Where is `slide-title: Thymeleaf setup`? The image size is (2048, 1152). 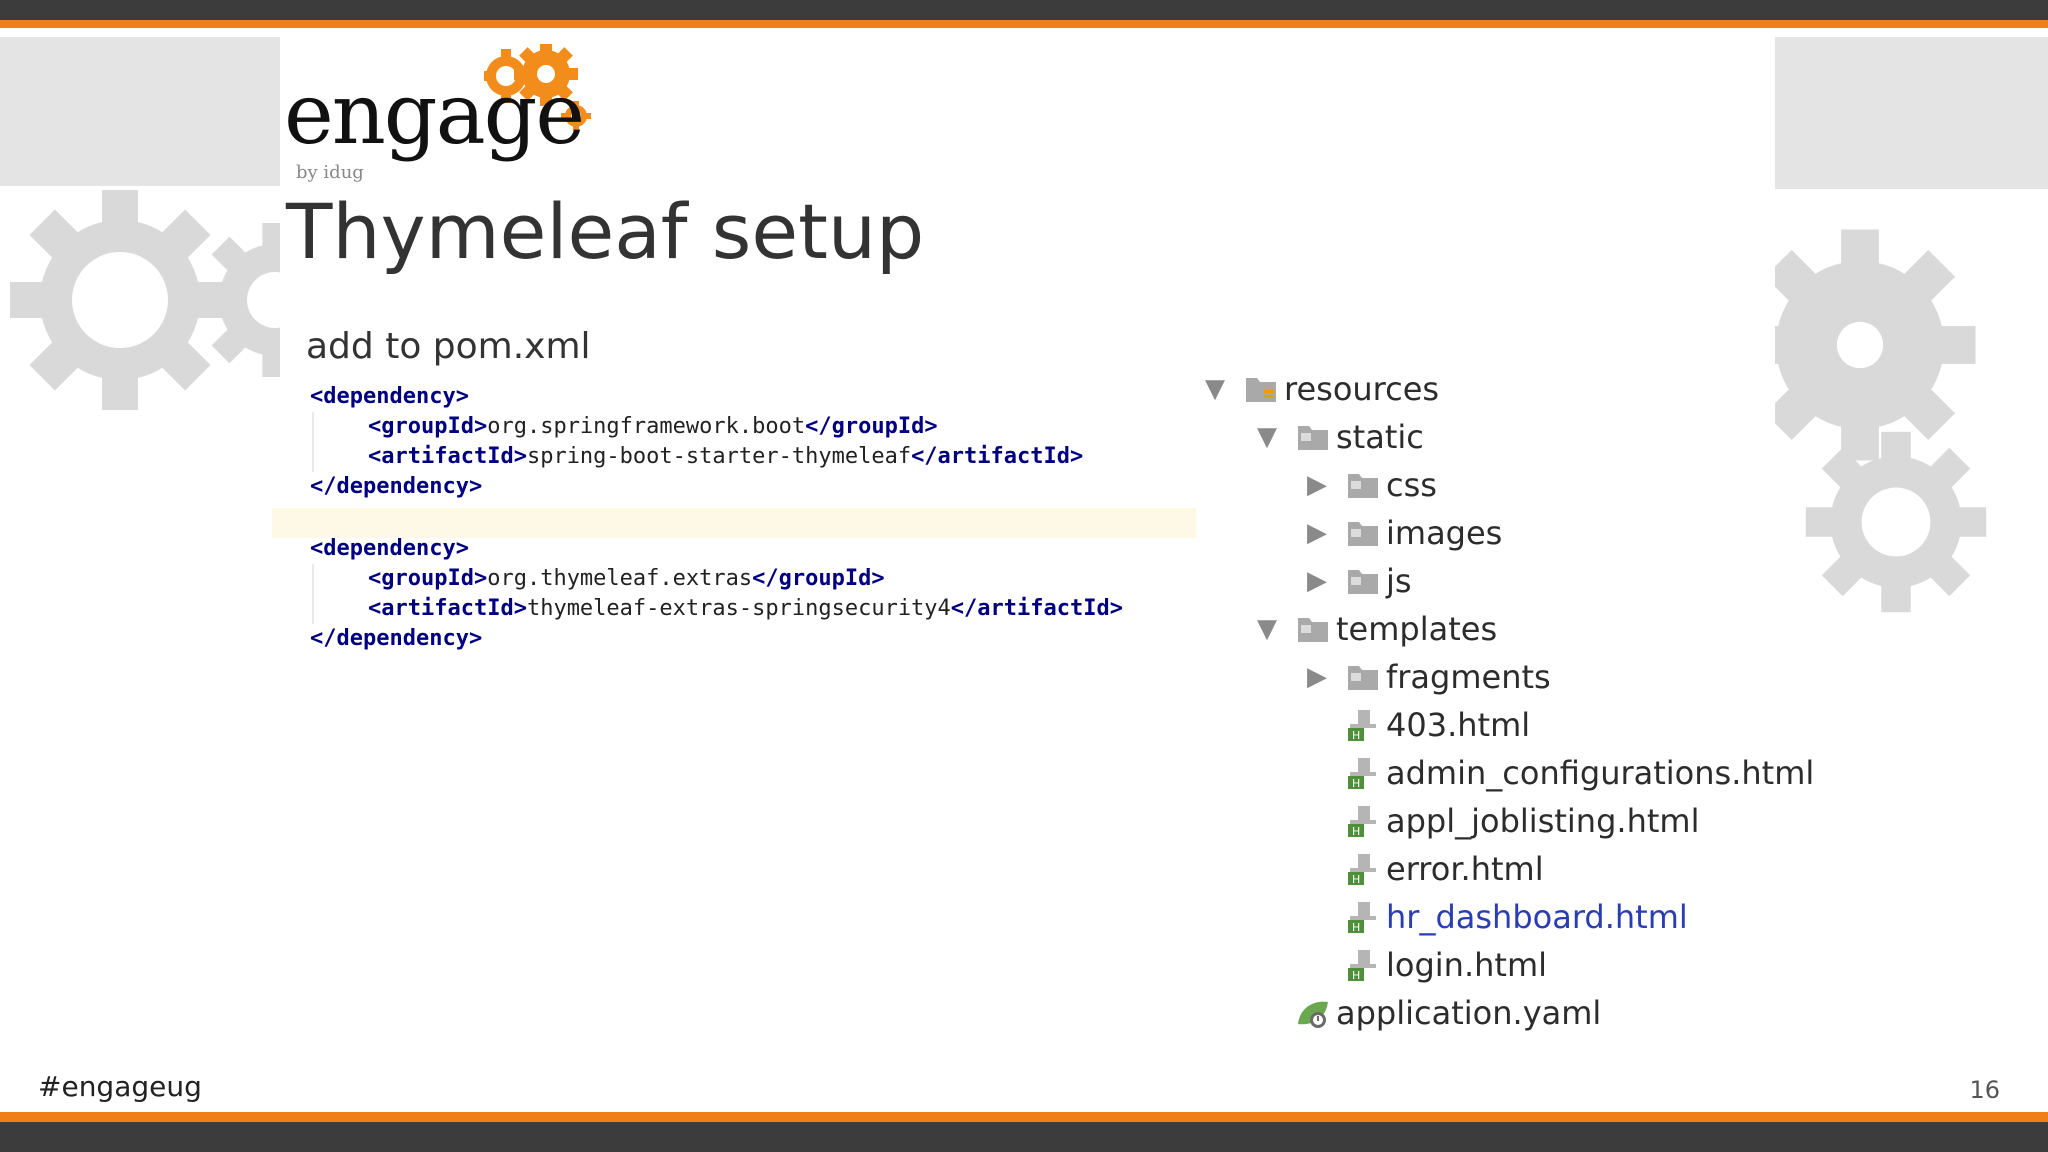
slide-title: Thymeleaf setup is located at coordinates (605, 231).